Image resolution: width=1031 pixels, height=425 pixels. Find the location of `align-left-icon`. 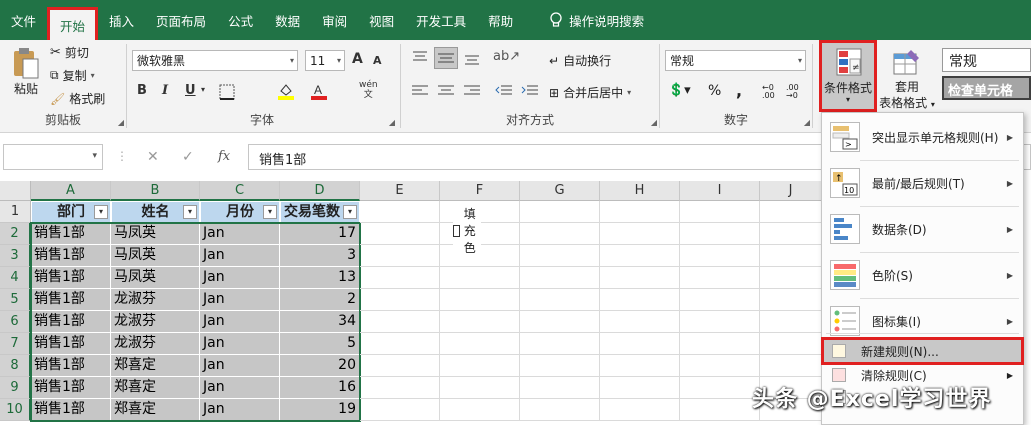

align-left-icon is located at coordinates (420, 92).